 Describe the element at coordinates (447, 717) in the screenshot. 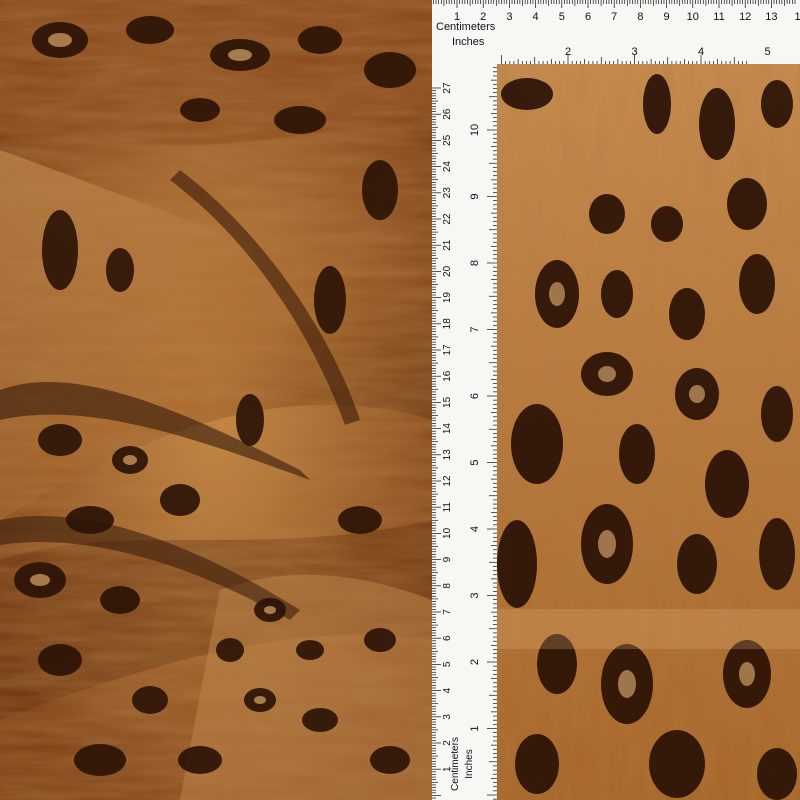

I see `side-cm-number: 3` at that location.